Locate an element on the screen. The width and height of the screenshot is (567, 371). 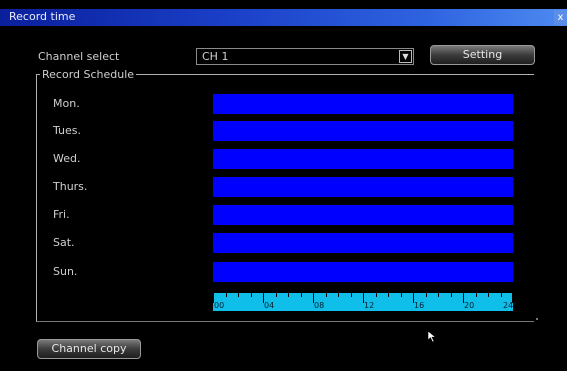
timeline-hour-label: 08 is located at coordinates (319, 305).